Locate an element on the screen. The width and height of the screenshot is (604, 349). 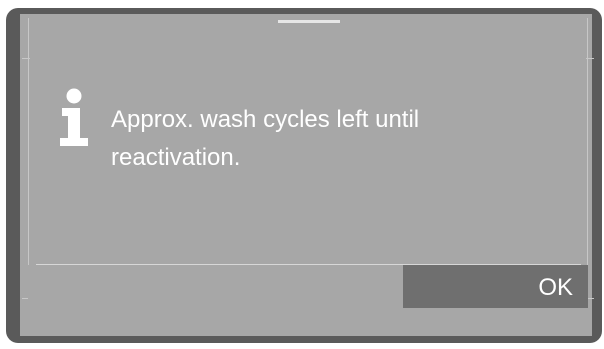
bottom-bar-left is located at coordinates (215, 286).